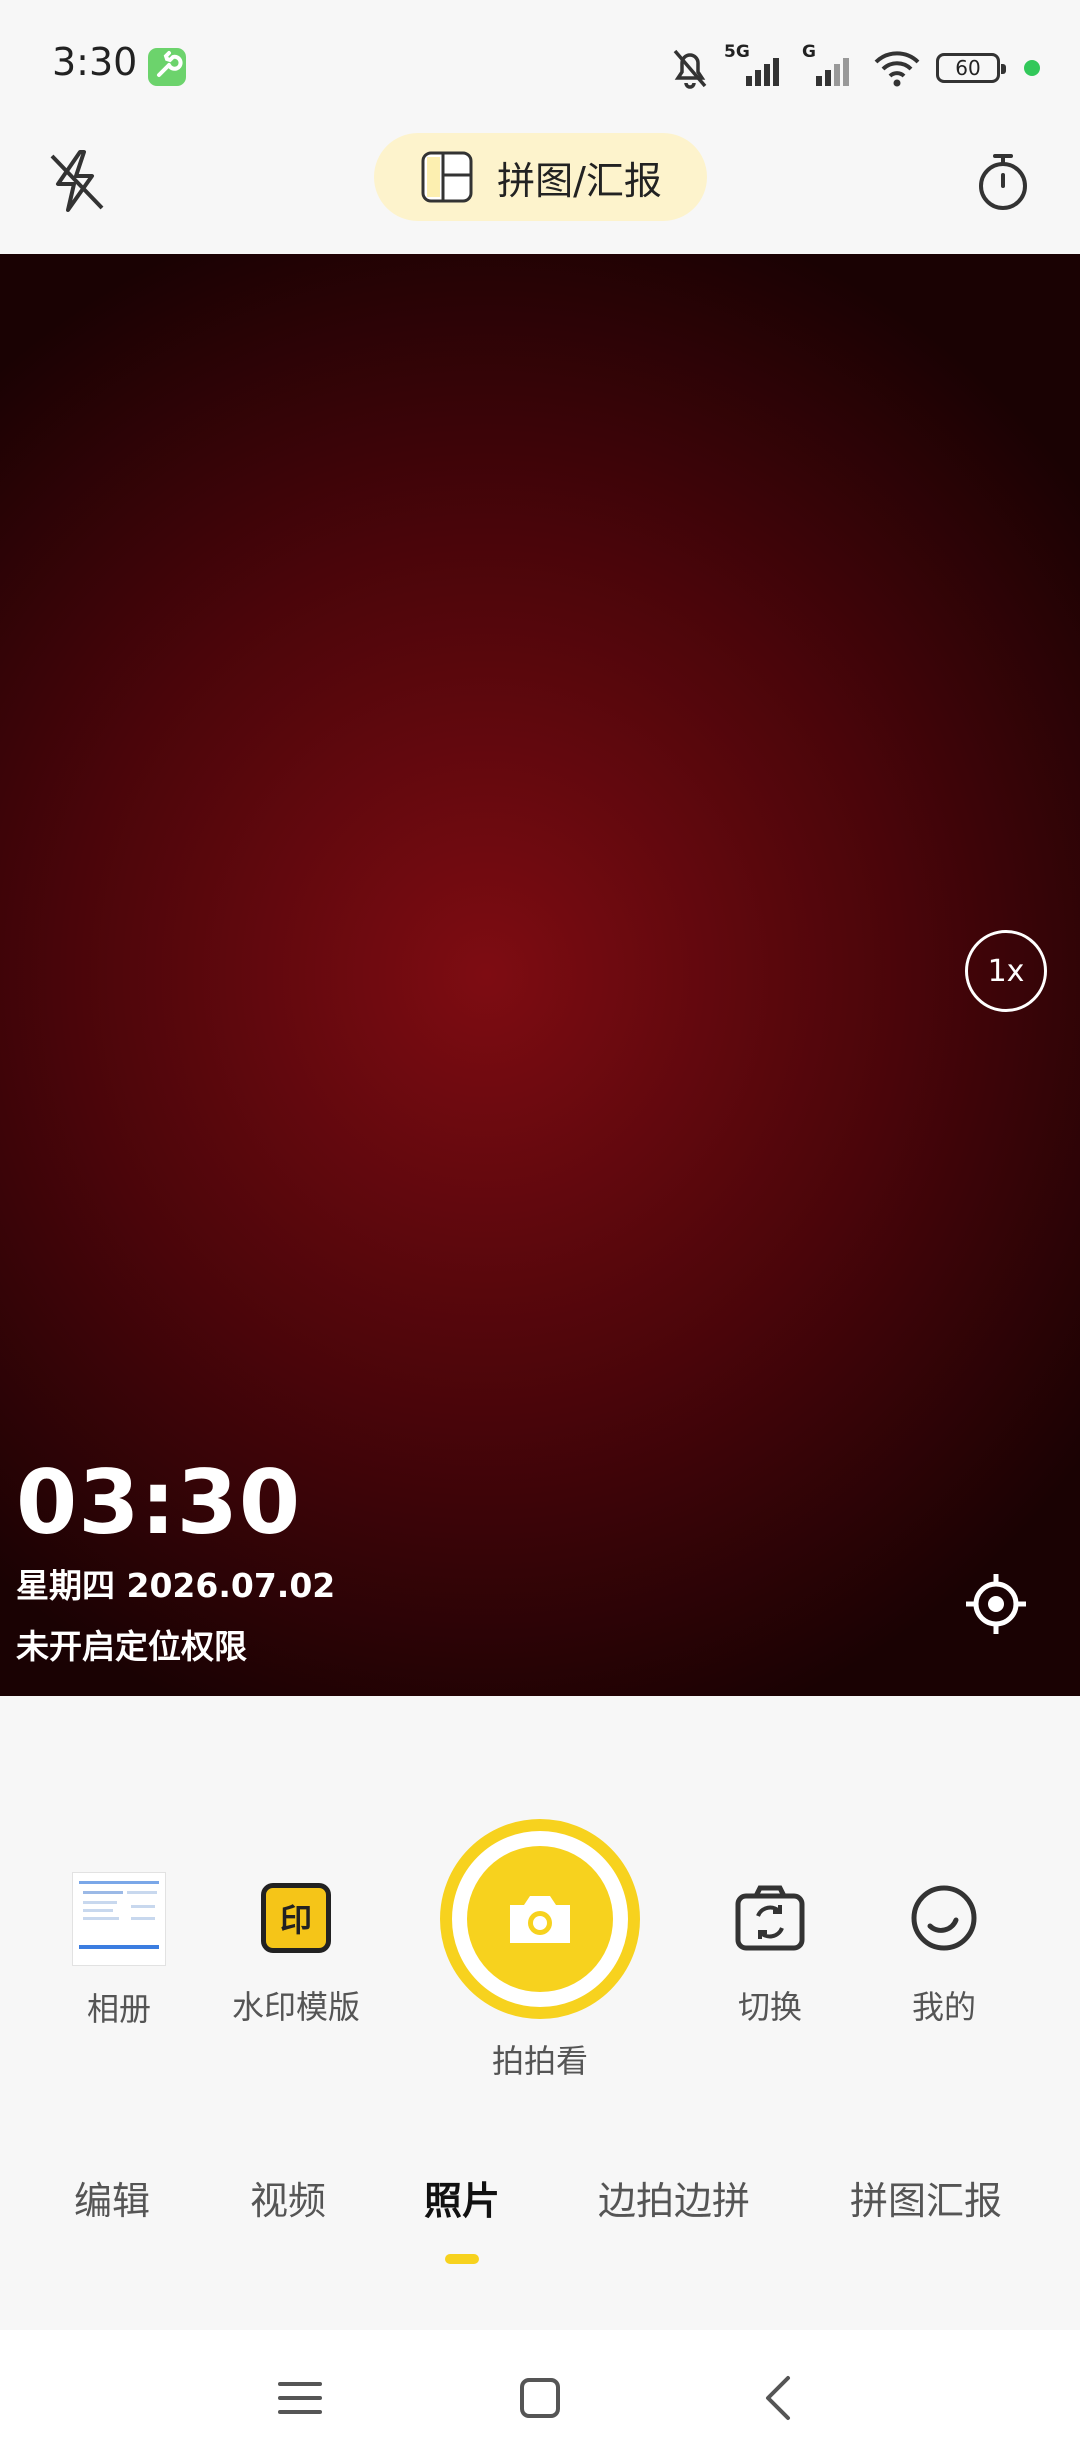  Describe the element at coordinates (780, 2398) in the screenshot. I see `back-icon` at that location.